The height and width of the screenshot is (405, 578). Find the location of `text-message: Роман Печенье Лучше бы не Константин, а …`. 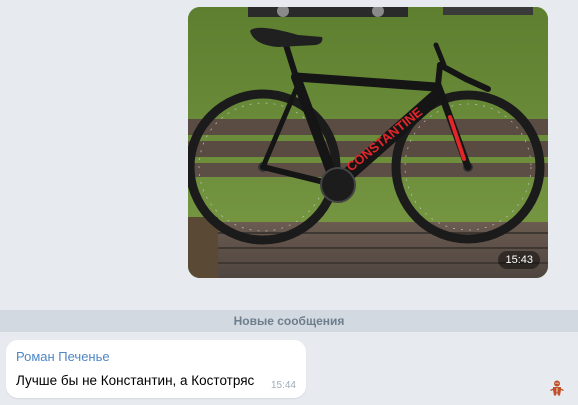

text-message: Роман Печенье Лучше бы не Константин, а … is located at coordinates (156, 369).